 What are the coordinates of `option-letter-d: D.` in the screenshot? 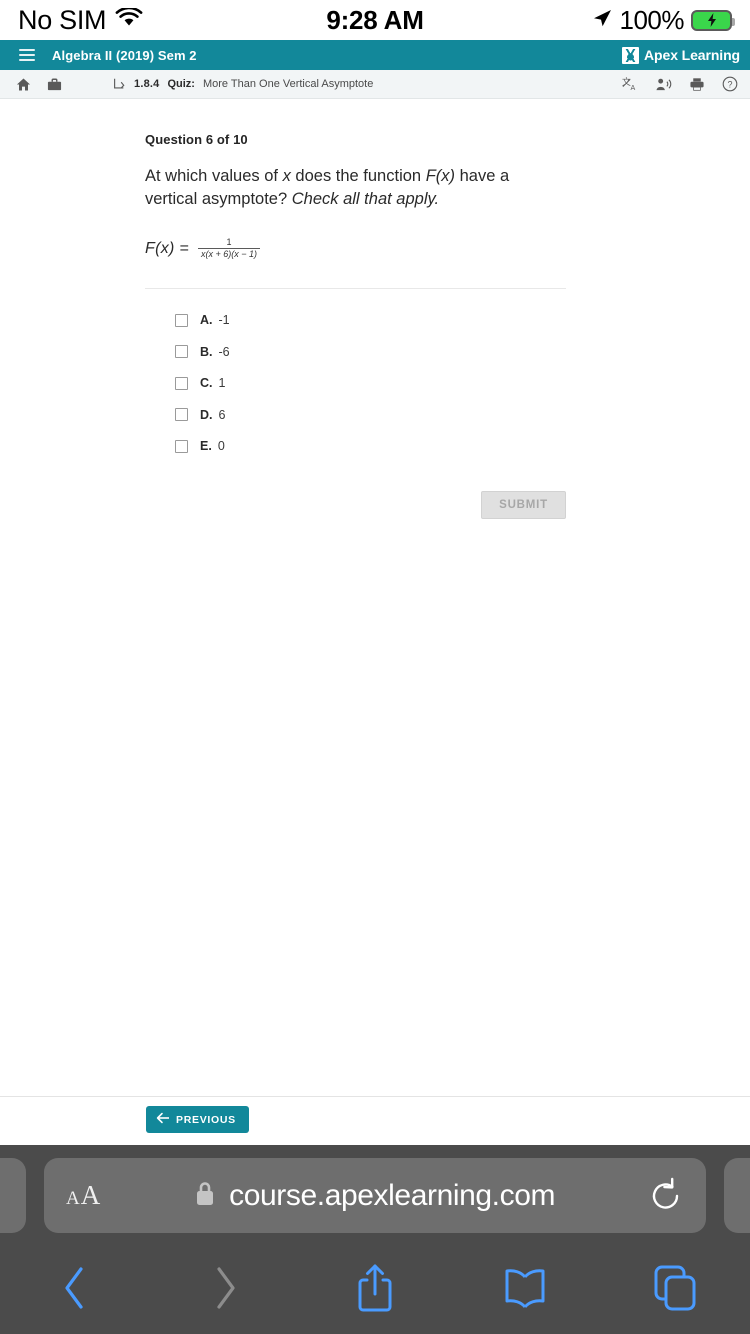 It's located at (206, 414).